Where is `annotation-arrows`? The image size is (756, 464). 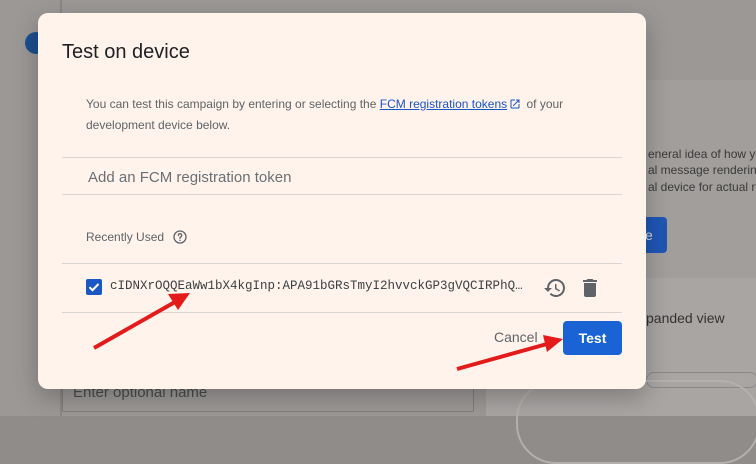
annotation-arrows is located at coordinates (328, 332).